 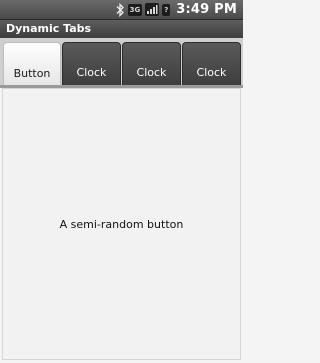 I want to click on 3g-icon: 3G, so click(x=135, y=9).